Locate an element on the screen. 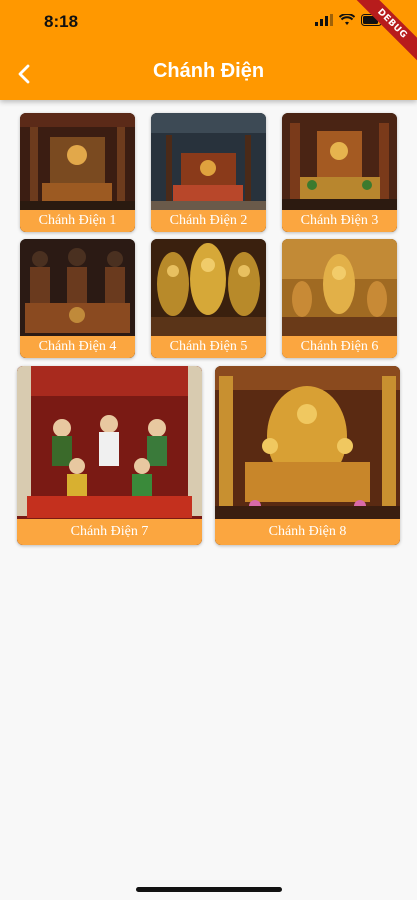 The height and width of the screenshot is (900, 417). altar-tile-6: Chánh Điện 6 is located at coordinates (339, 298).